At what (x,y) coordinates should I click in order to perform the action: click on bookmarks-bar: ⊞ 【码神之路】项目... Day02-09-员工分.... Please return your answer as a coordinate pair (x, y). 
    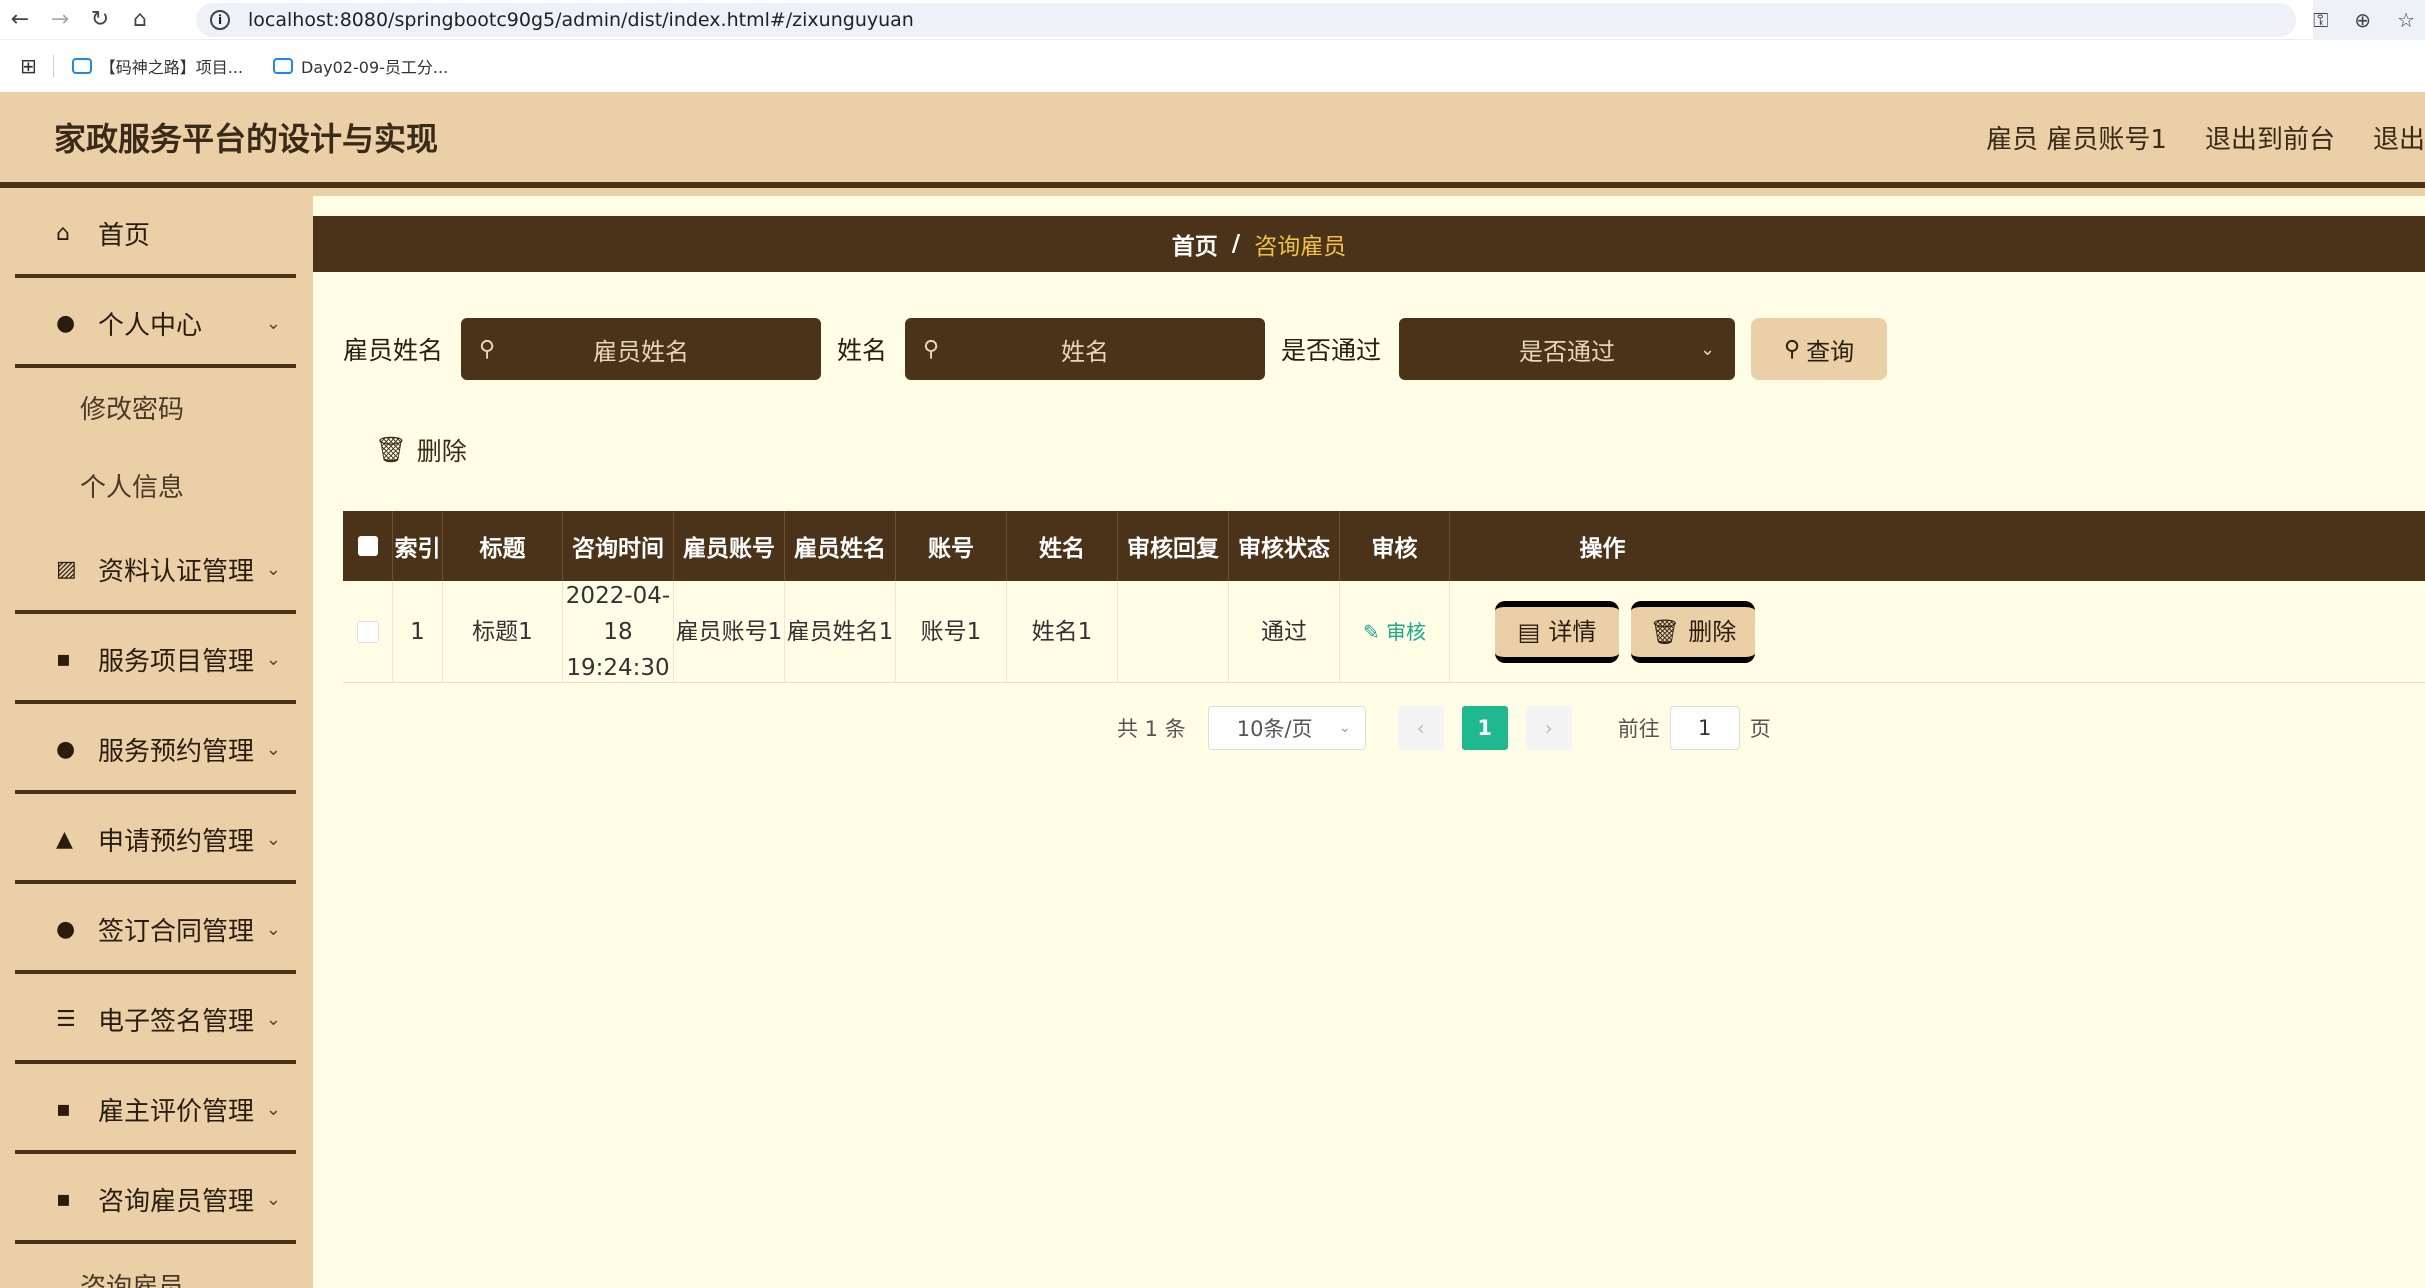
    Looking at the image, I should click on (1212, 66).